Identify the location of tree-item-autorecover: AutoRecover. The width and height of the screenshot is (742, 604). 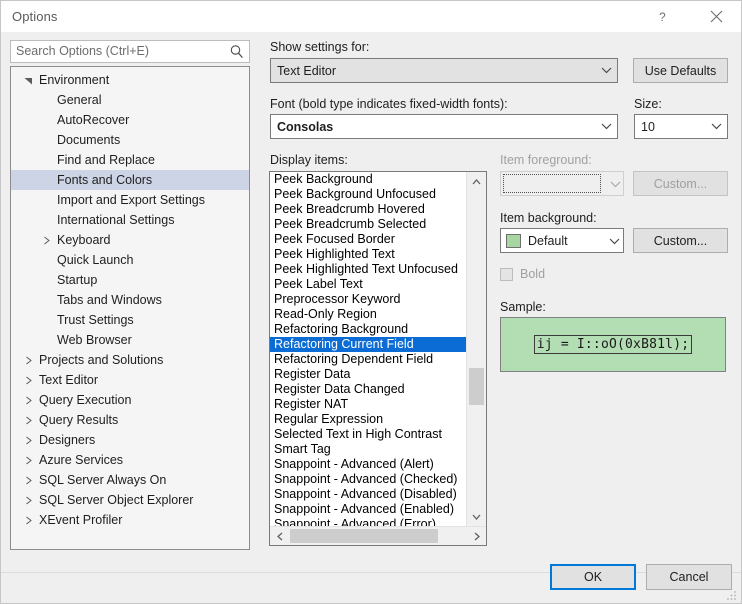
(130, 120).